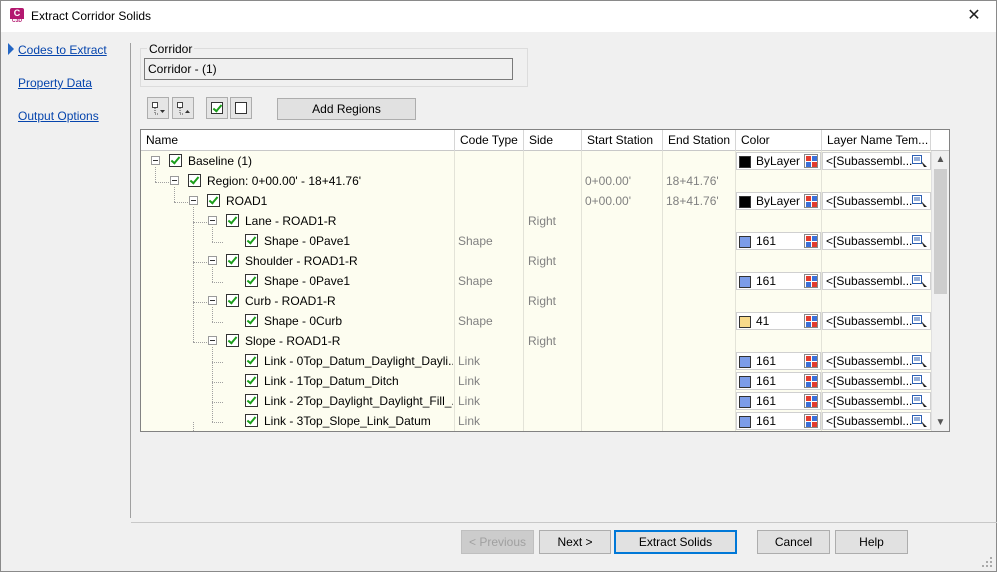 The width and height of the screenshot is (997, 572). Describe the element at coordinates (974, 16) in the screenshot. I see `close-button: ✕` at that location.